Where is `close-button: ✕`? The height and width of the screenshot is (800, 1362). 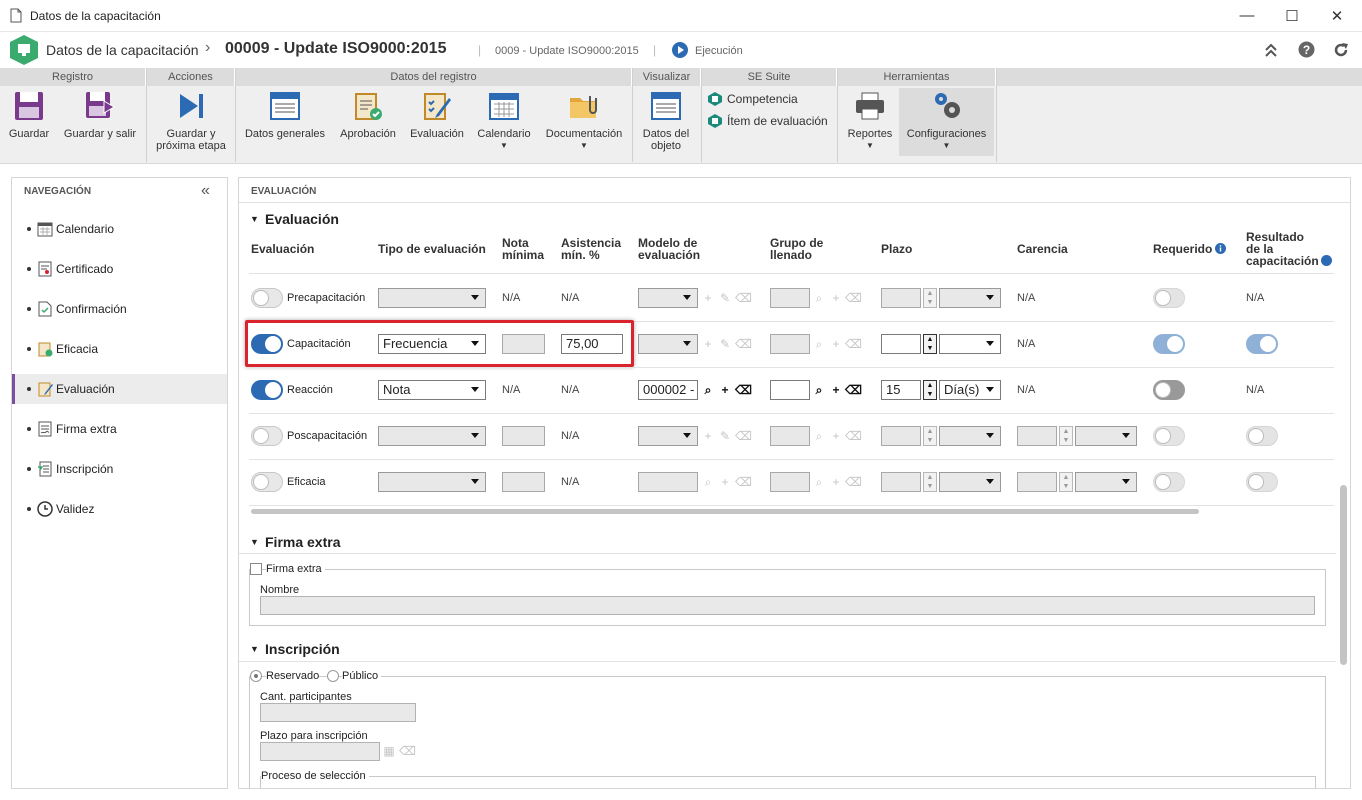
close-button: ✕ is located at coordinates (1337, 15).